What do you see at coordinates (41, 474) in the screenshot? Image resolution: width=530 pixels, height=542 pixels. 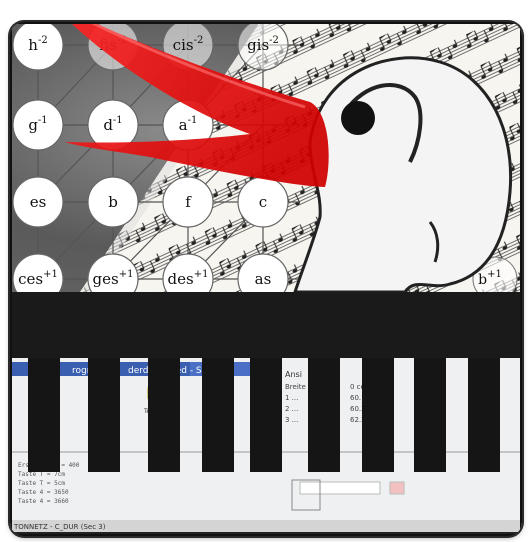 I see `log-line: Taste T = 7cm` at bounding box center [41, 474].